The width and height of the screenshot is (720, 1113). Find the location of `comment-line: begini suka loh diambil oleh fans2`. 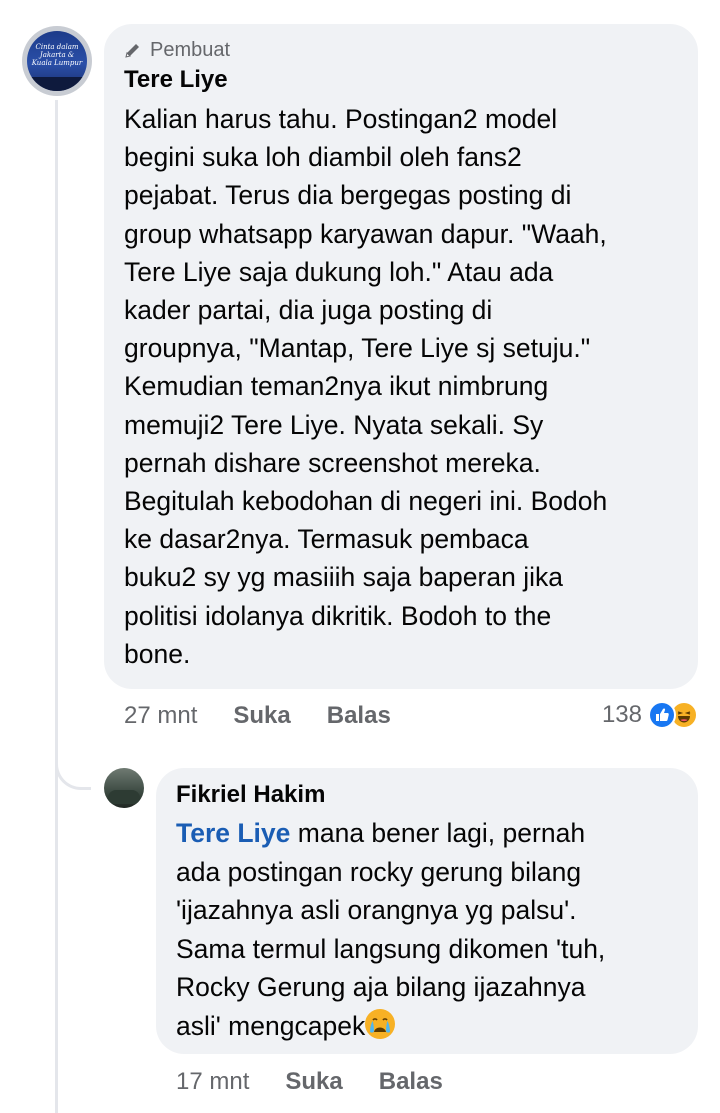

comment-line: begini suka loh diambil oleh fans2 is located at coordinates (323, 157).